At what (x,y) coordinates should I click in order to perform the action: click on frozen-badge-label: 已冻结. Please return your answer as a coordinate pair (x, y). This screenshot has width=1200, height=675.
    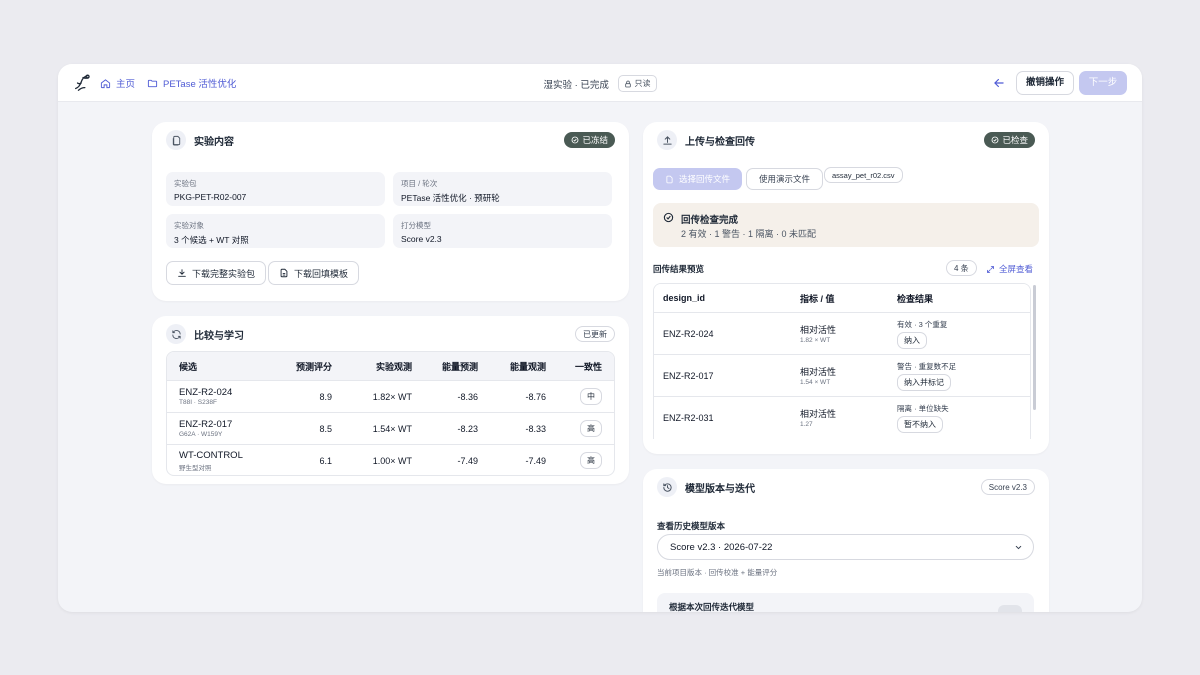
    Looking at the image, I should click on (595, 140).